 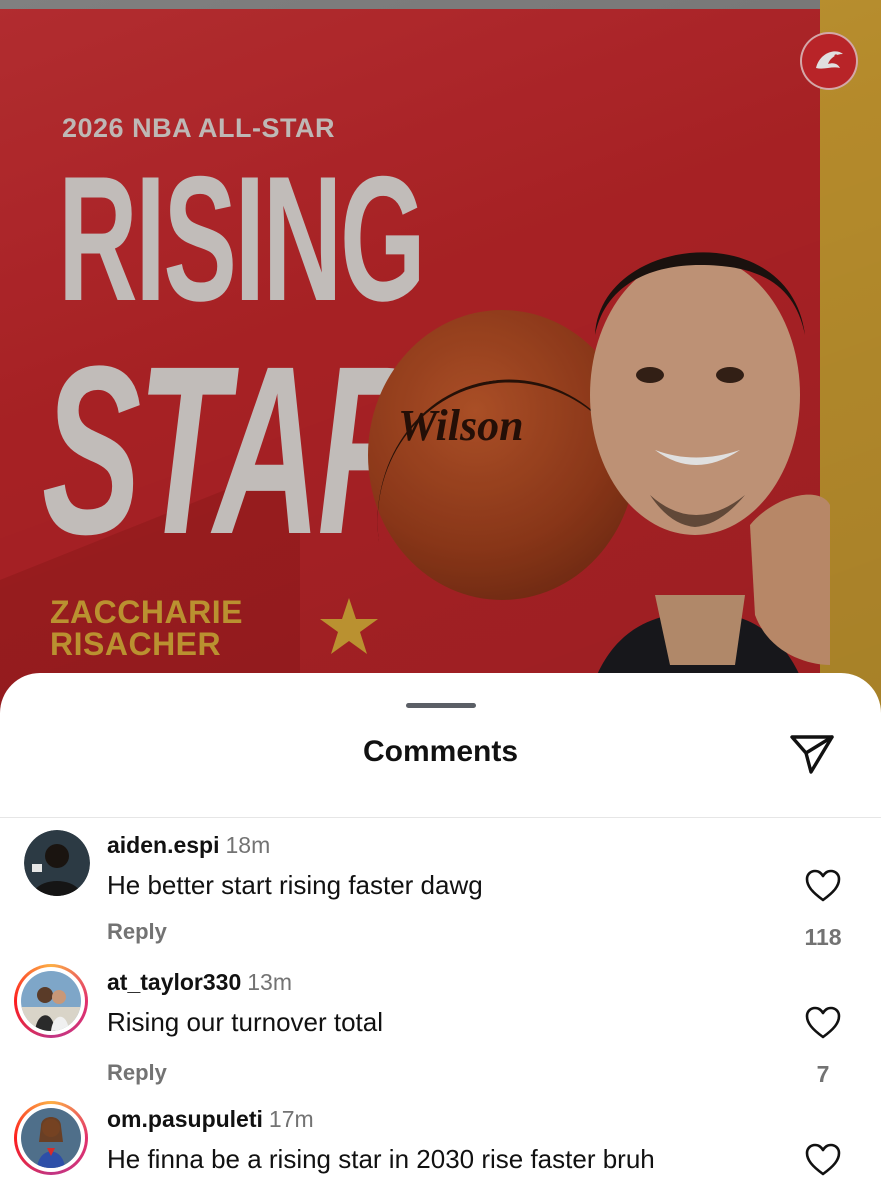 What do you see at coordinates (441, 705) in the screenshot?
I see `drag-handle` at bounding box center [441, 705].